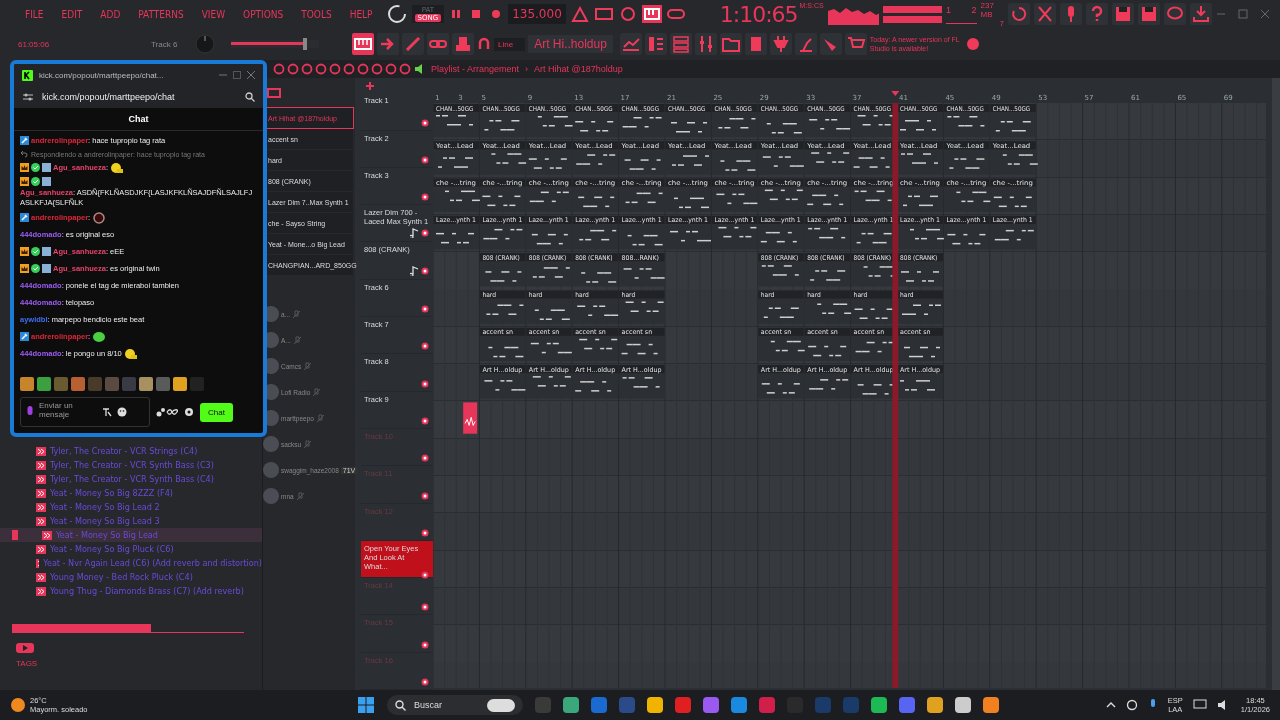  What do you see at coordinates (1019, 14) in the screenshot?
I see `undo-icon` at bounding box center [1019, 14].